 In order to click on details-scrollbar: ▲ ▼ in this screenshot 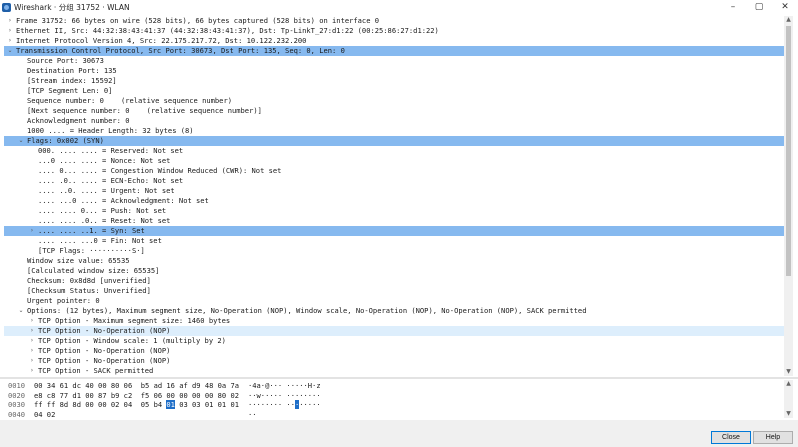, I will do `click(788, 196)`.